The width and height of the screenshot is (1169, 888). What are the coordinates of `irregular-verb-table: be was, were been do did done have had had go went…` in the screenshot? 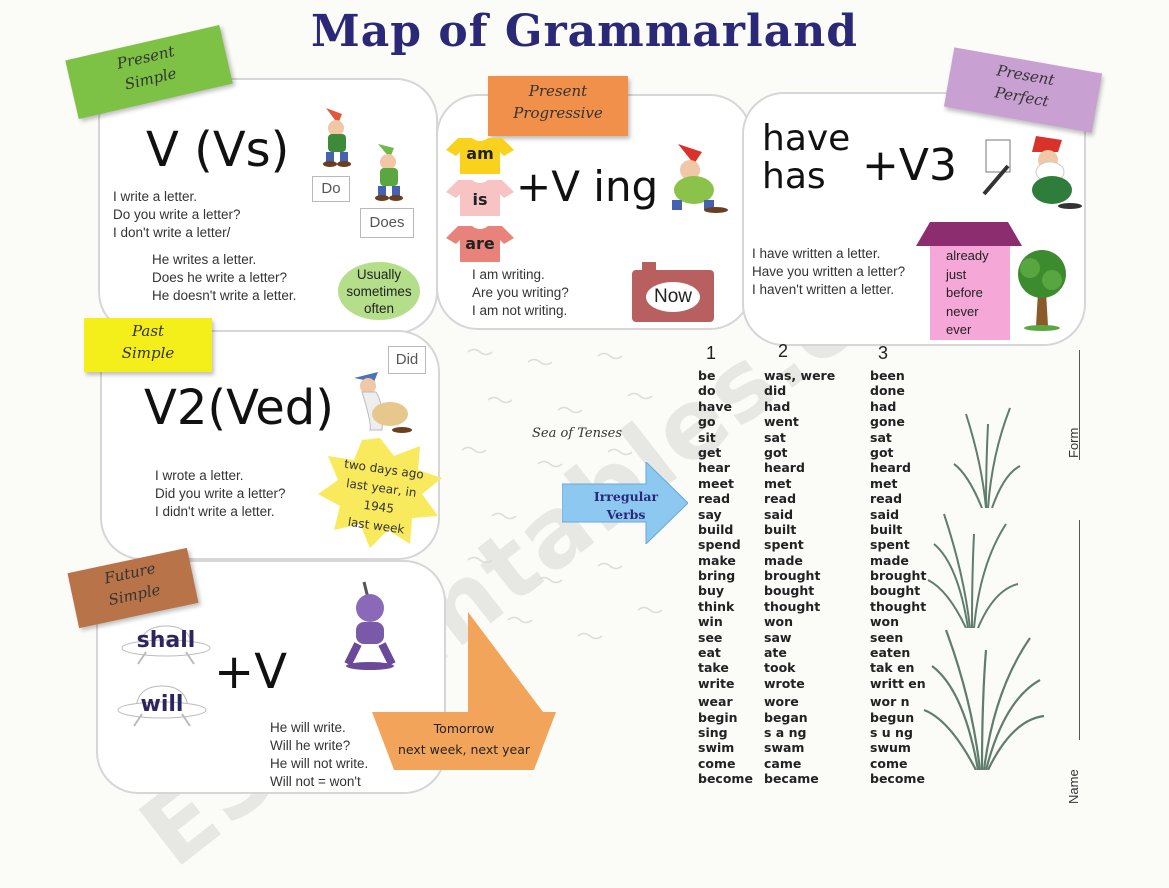 It's located at (818, 577).